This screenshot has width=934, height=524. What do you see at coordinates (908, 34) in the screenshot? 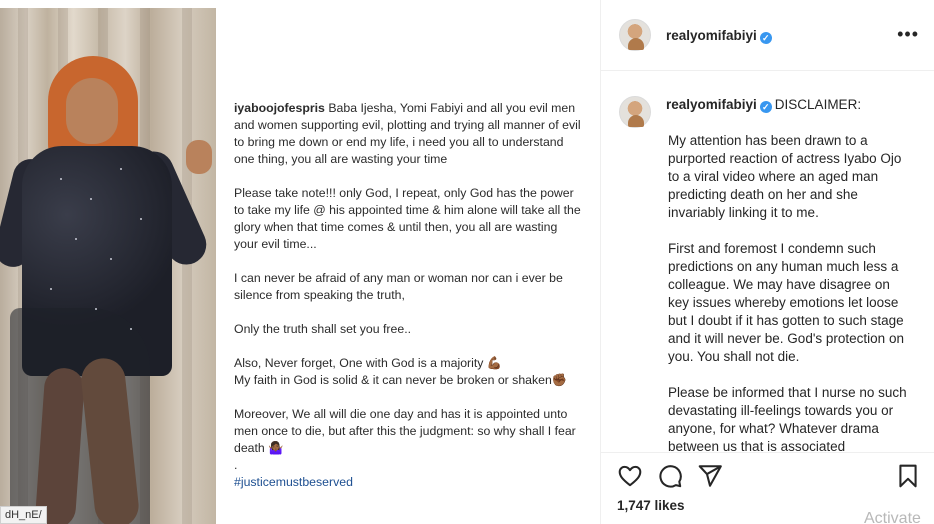
I see `more-options-icon: •••` at bounding box center [908, 34].